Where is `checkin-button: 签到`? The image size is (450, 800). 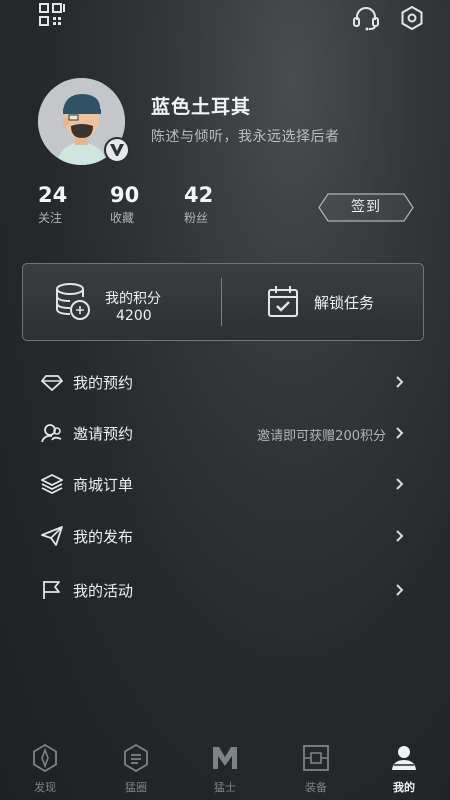
checkin-button: 签到 is located at coordinates (366, 207).